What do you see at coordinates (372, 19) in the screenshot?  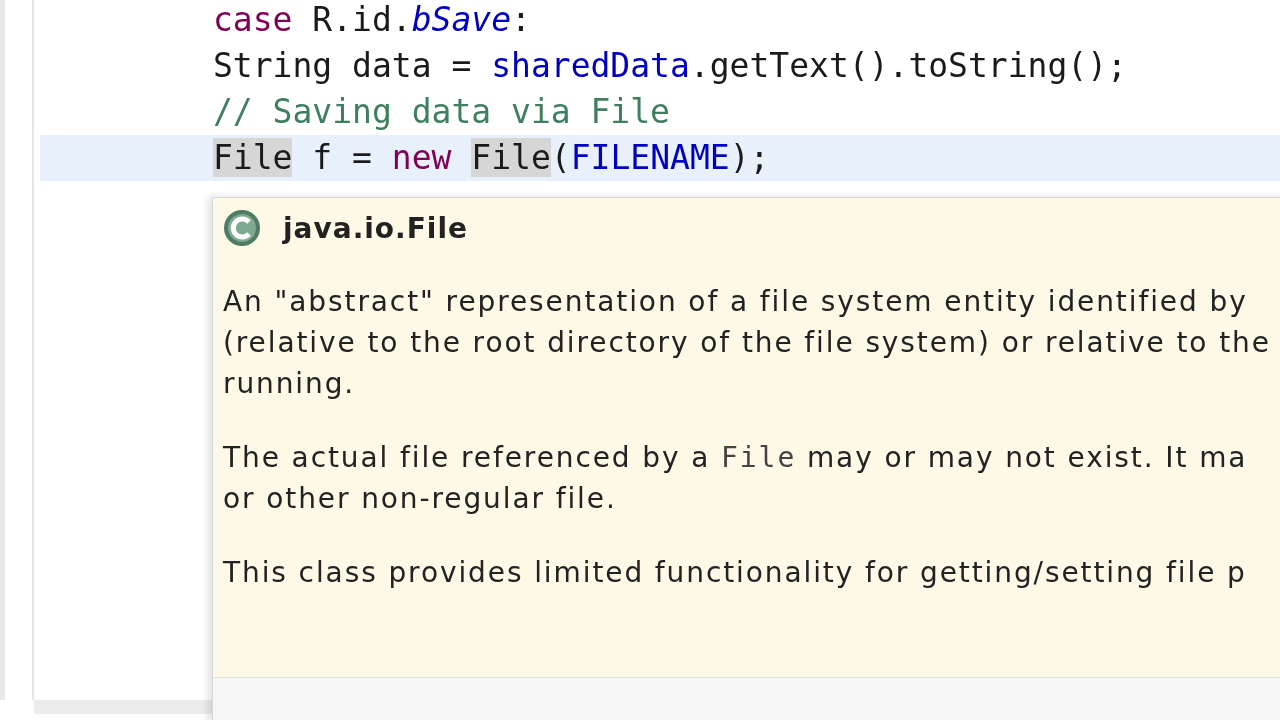 I see `code-line: case R.id.bSave:` at bounding box center [372, 19].